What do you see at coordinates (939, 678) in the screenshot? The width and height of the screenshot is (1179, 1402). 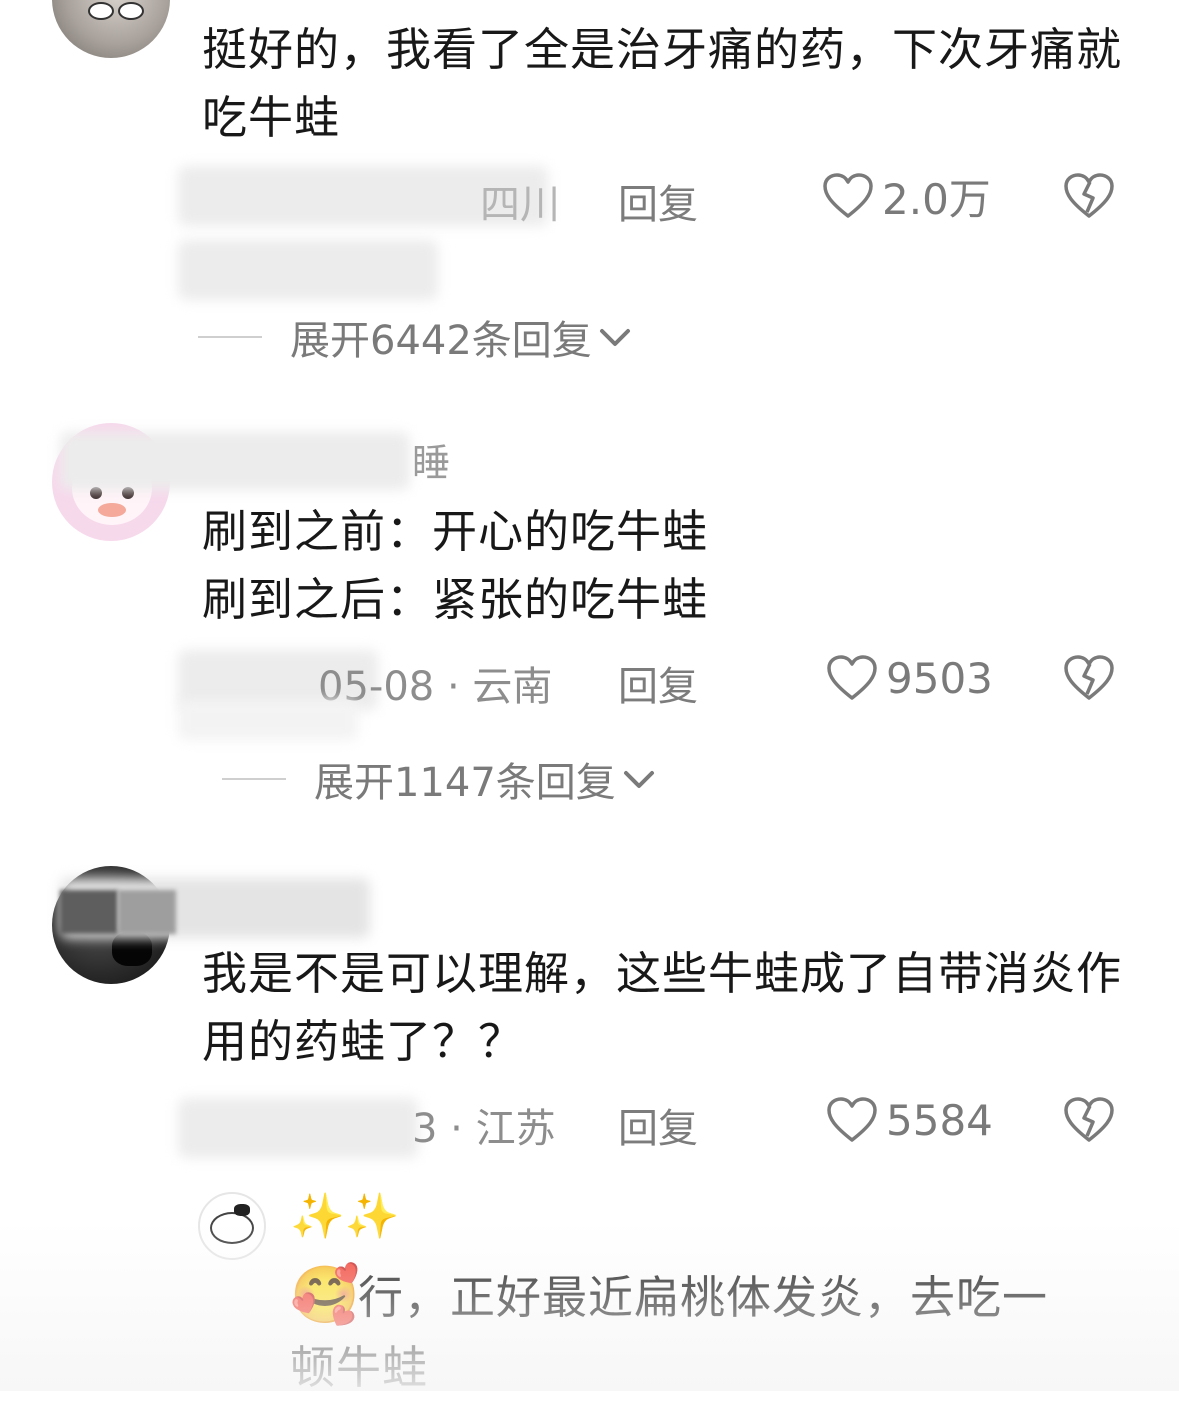 I see `like-count: 9503` at bounding box center [939, 678].